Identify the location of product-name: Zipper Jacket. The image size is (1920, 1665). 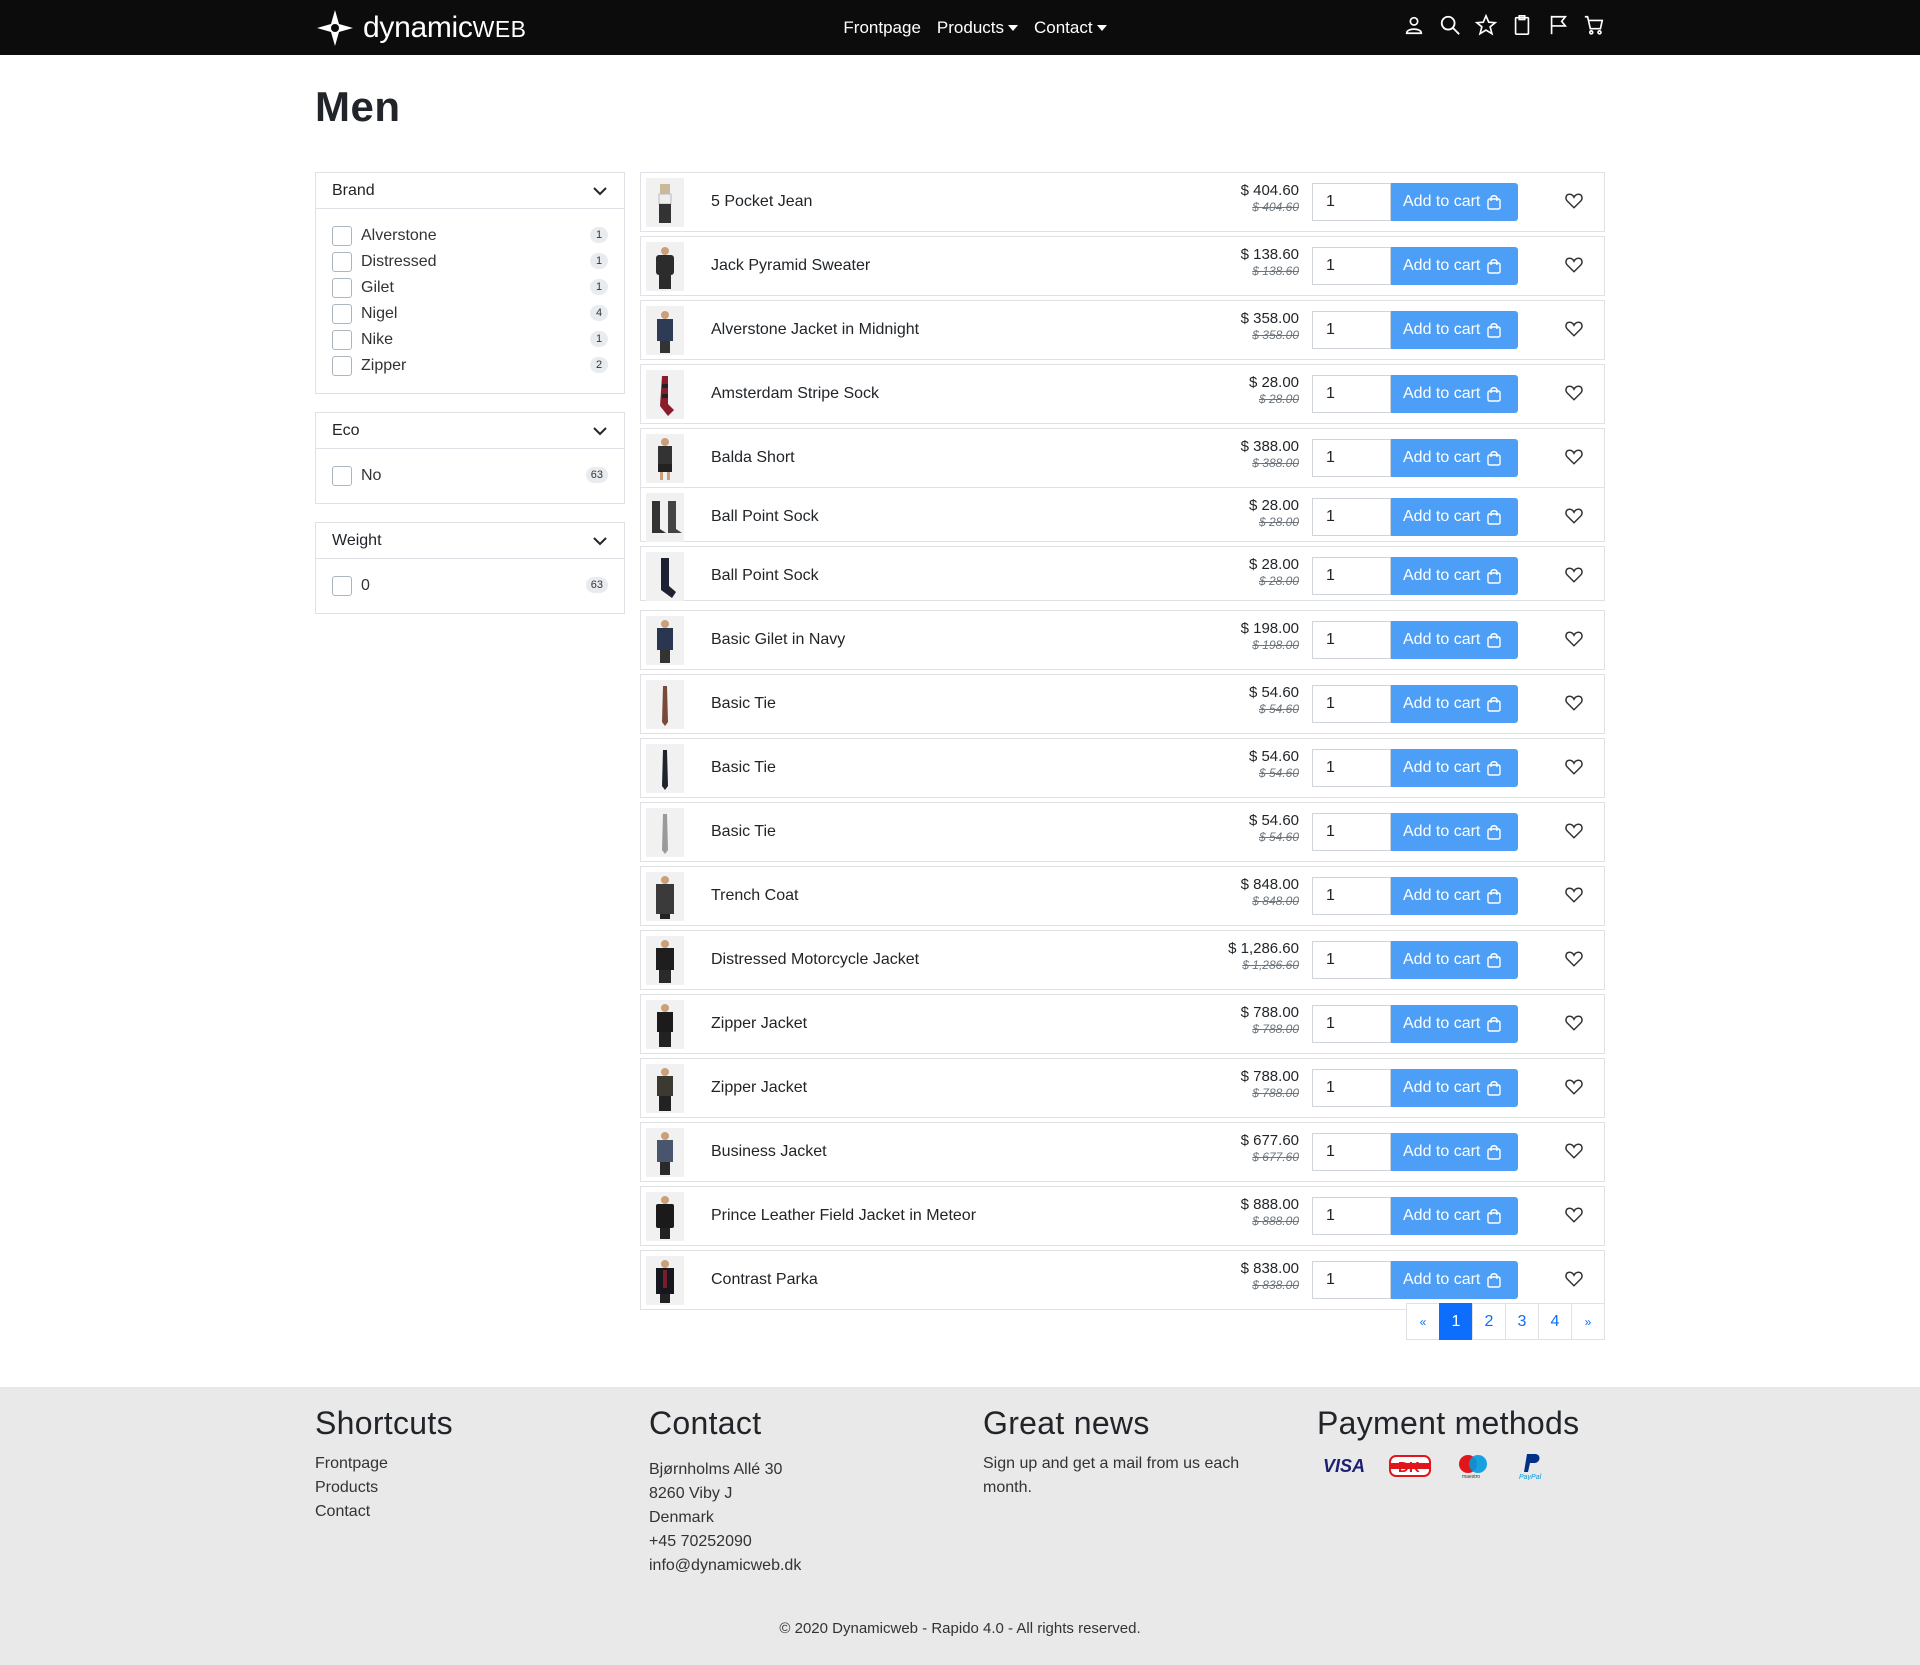
(759, 1024).